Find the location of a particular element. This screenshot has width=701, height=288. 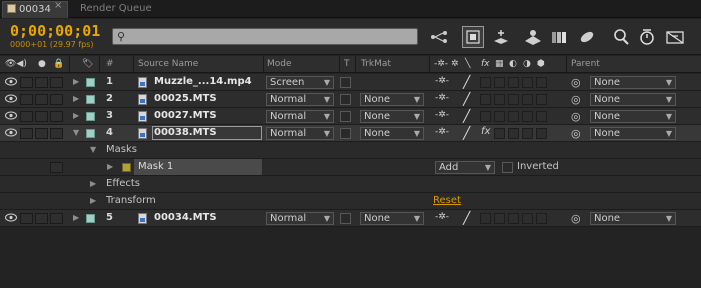

auto-keyframe-icon is located at coordinates (675, 37).